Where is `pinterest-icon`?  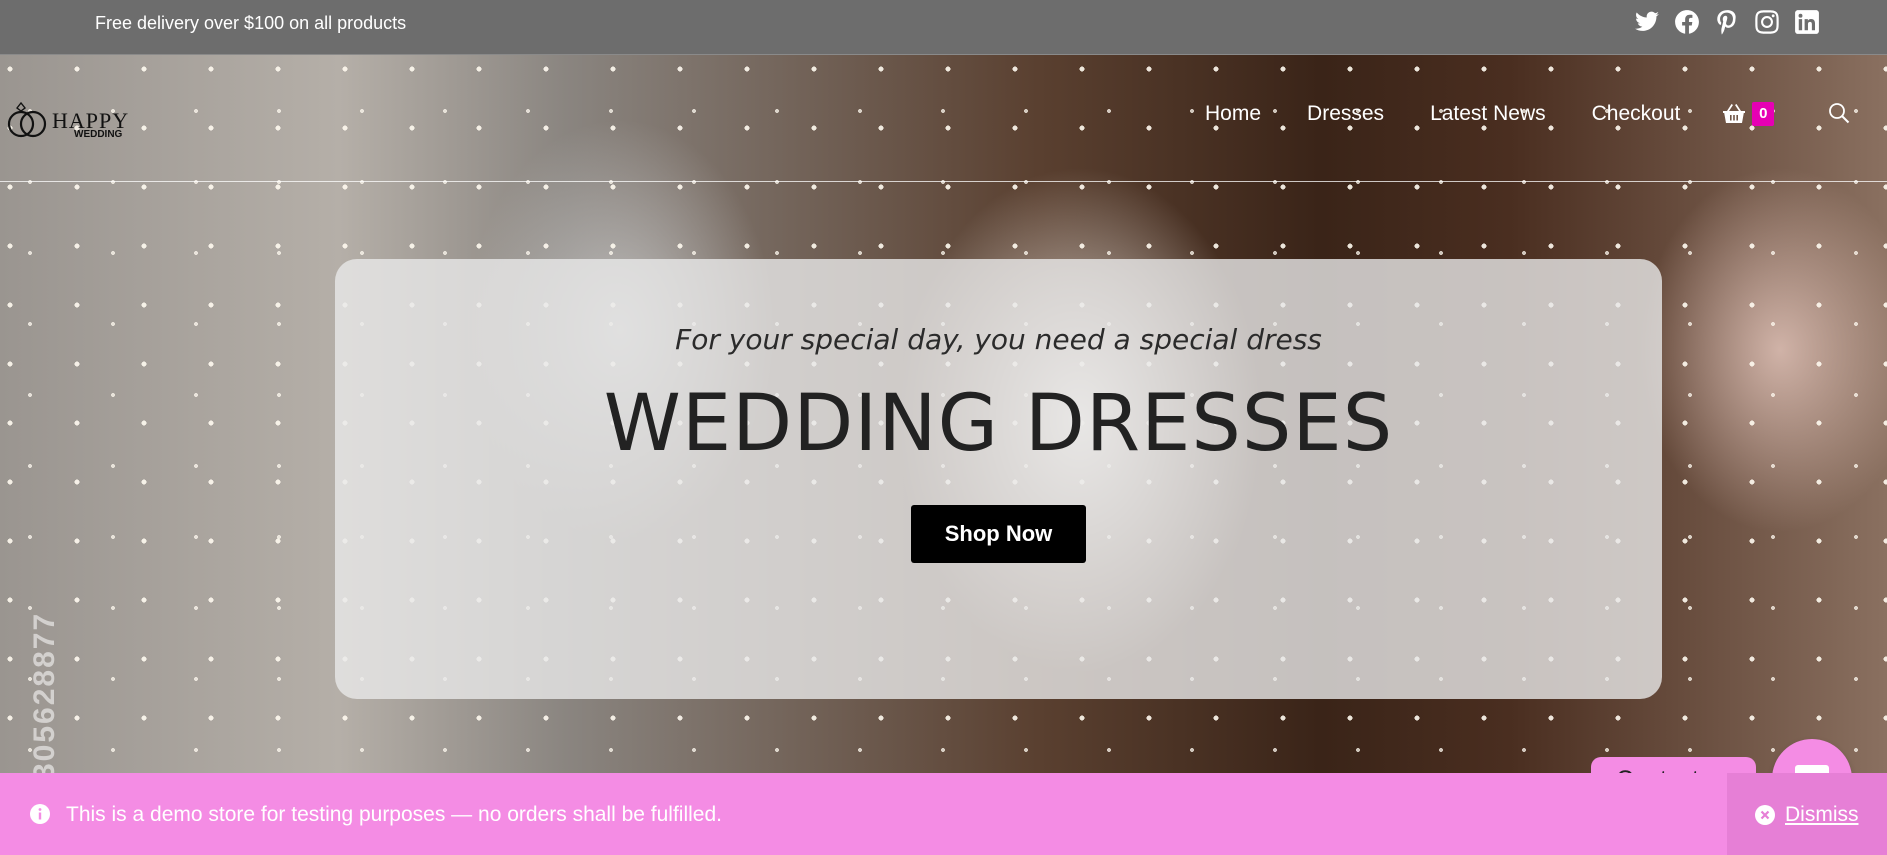 pinterest-icon is located at coordinates (1727, 22).